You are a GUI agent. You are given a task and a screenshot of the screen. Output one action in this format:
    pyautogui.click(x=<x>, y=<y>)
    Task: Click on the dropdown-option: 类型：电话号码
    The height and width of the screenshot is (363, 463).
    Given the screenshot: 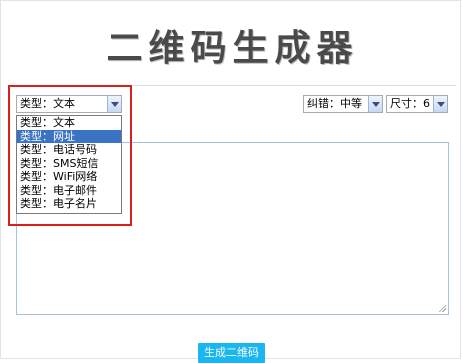 What is the action you would take?
    pyautogui.click(x=69, y=150)
    